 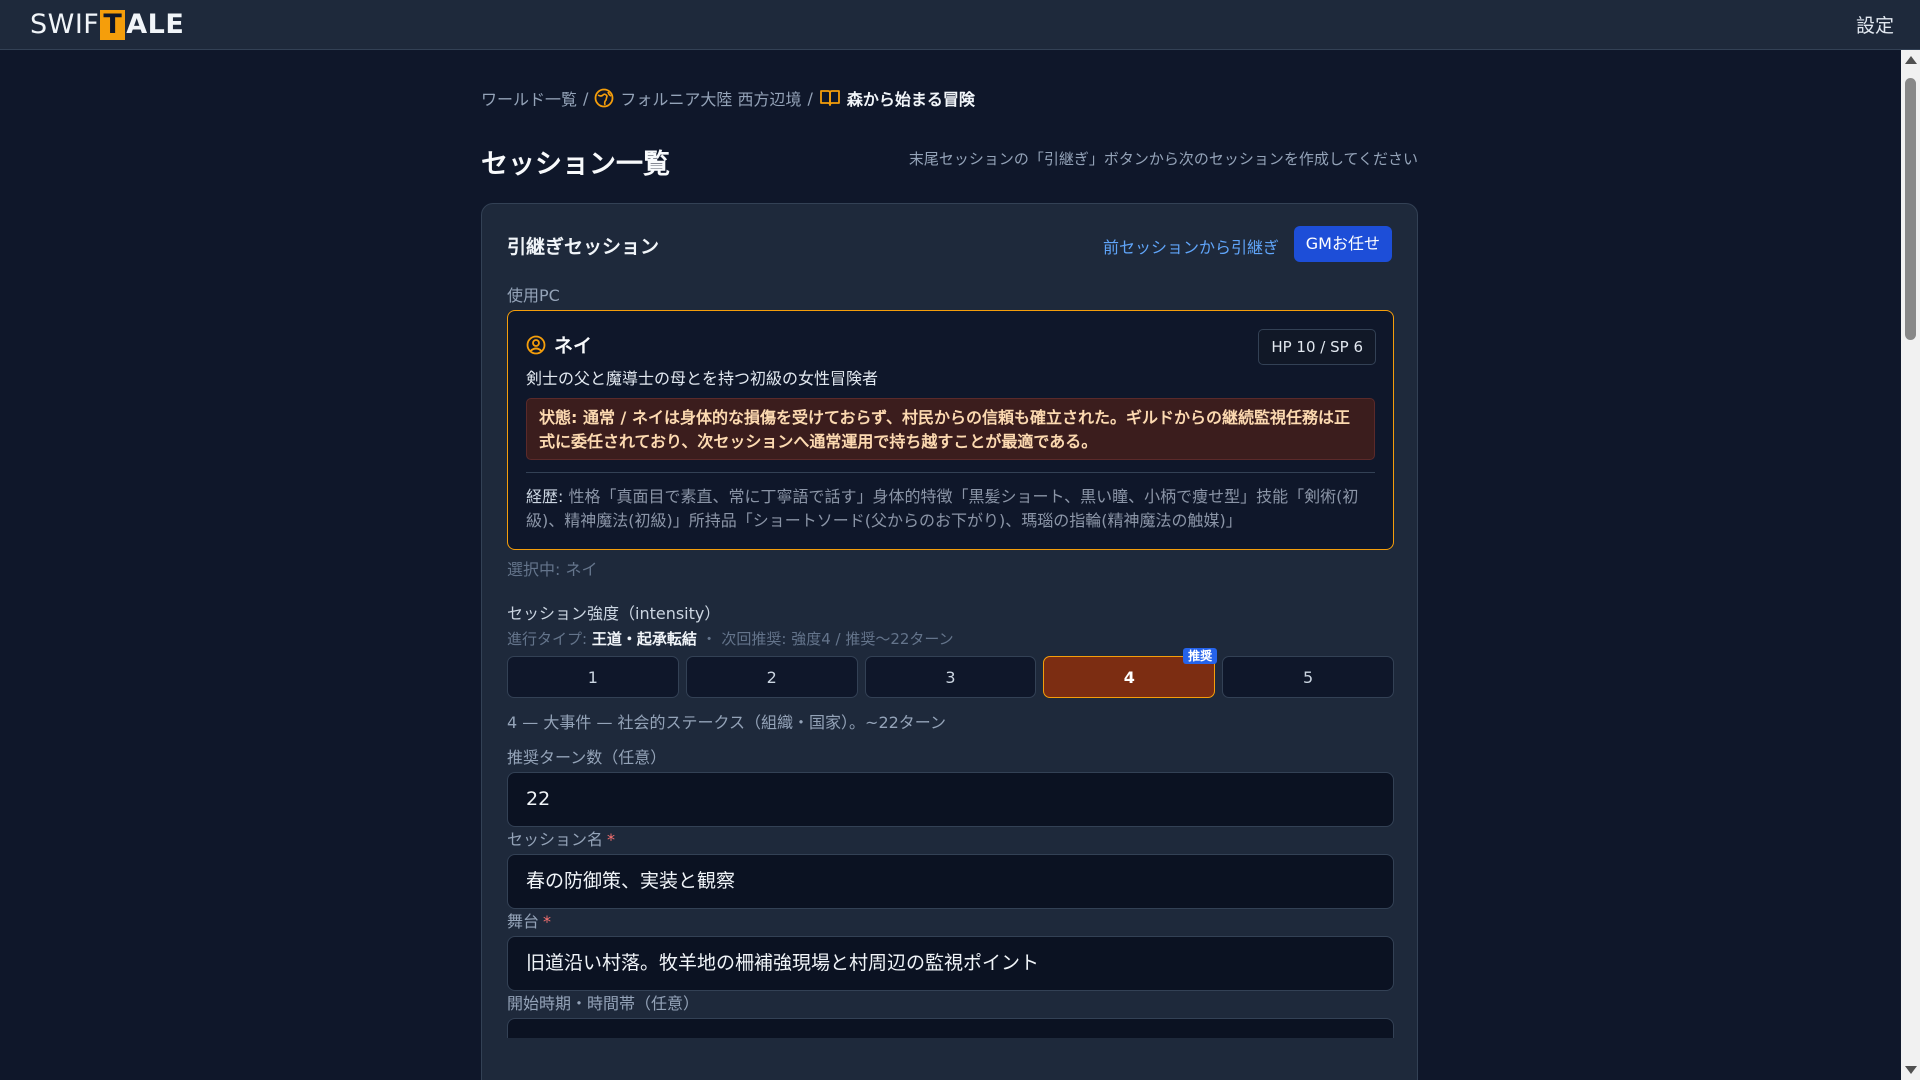 What do you see at coordinates (536, 344) in the screenshot?
I see `user-circle-icon` at bounding box center [536, 344].